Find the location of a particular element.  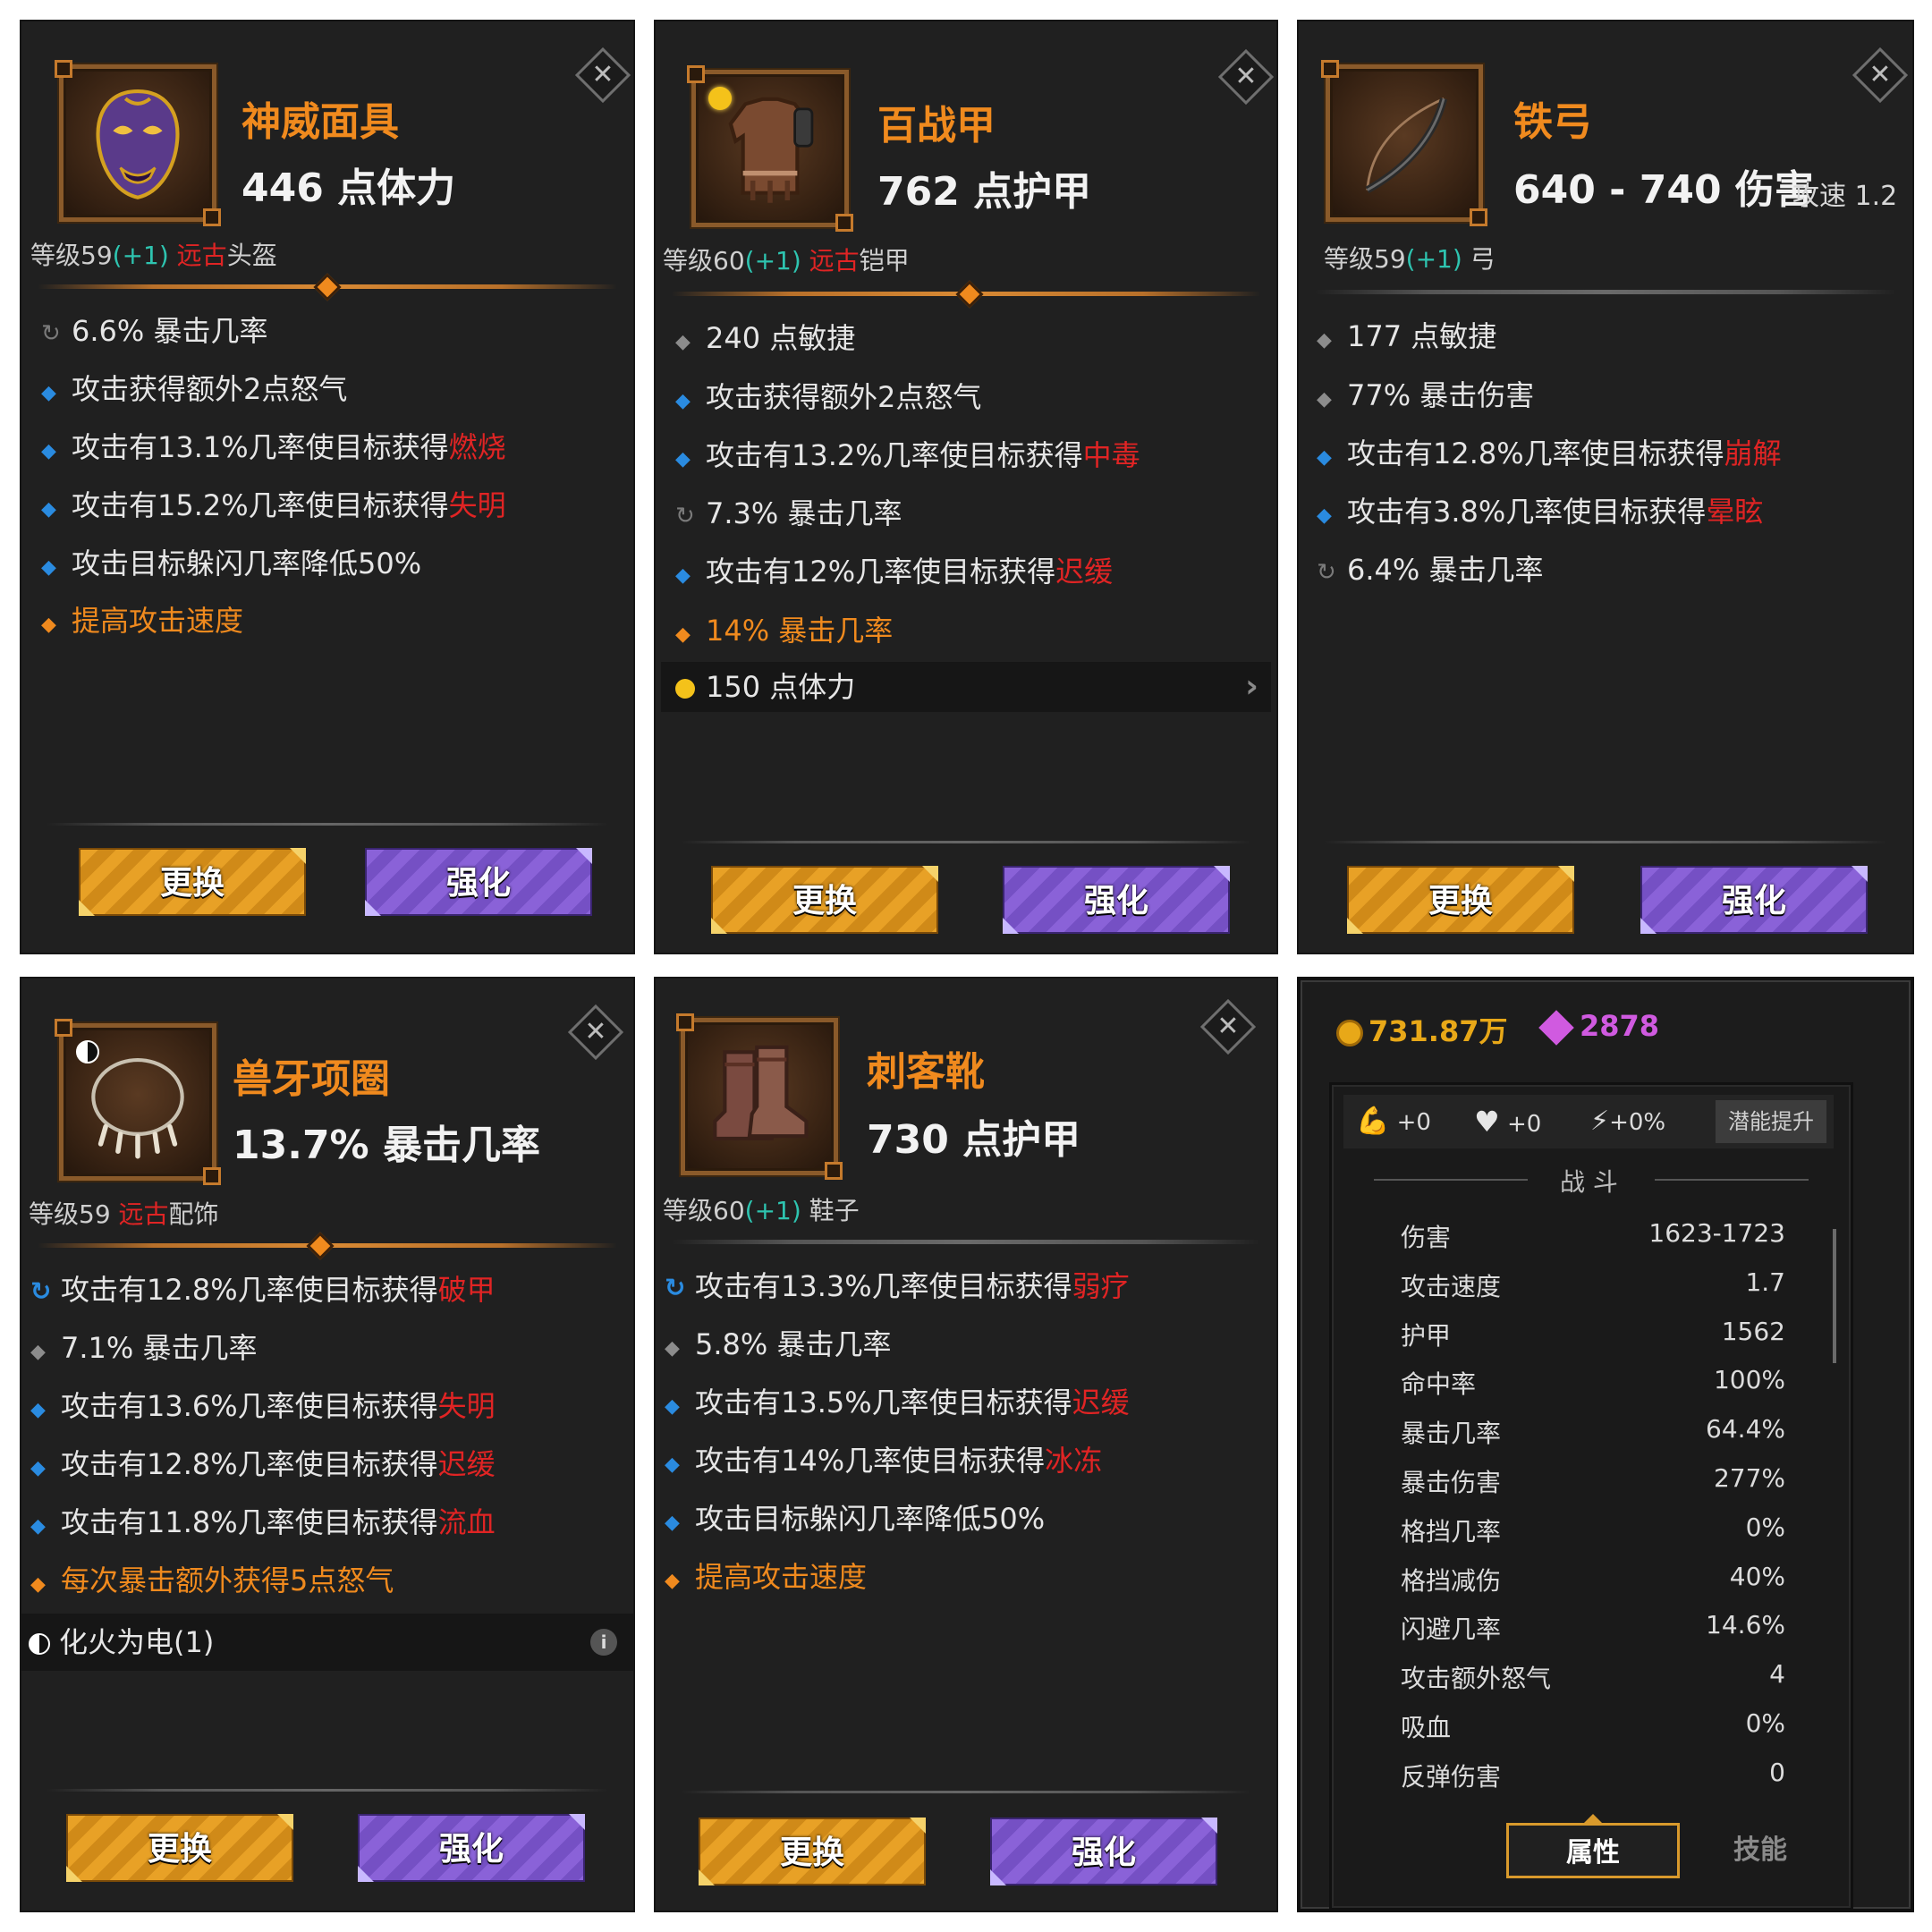

potential-upgrade-button: 潜能提升 is located at coordinates (1771, 1121).